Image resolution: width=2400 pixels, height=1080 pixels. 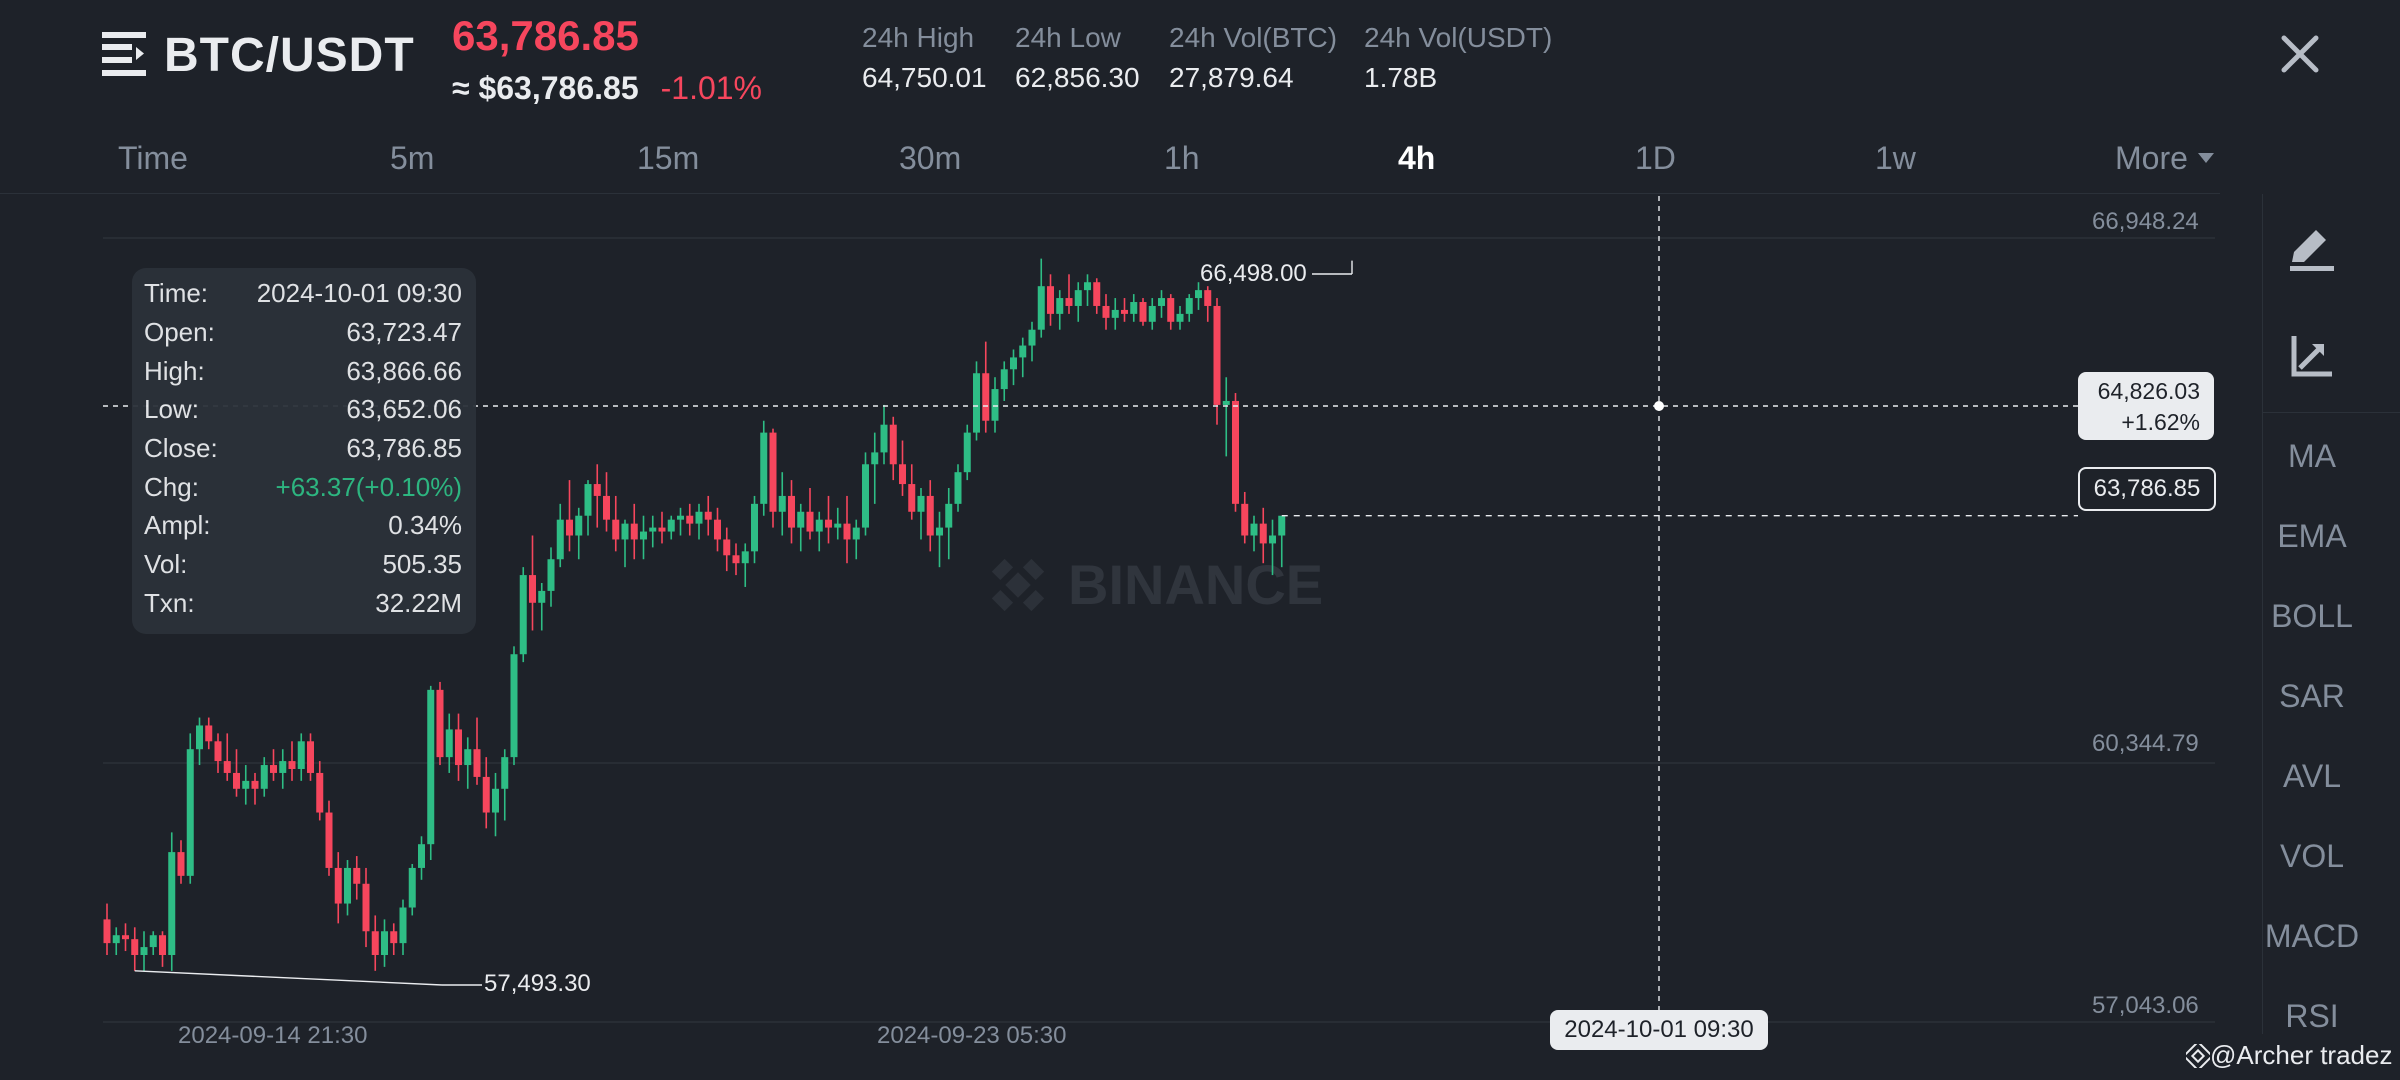 I want to click on tab-4h: 4h, so click(x=1416, y=158).